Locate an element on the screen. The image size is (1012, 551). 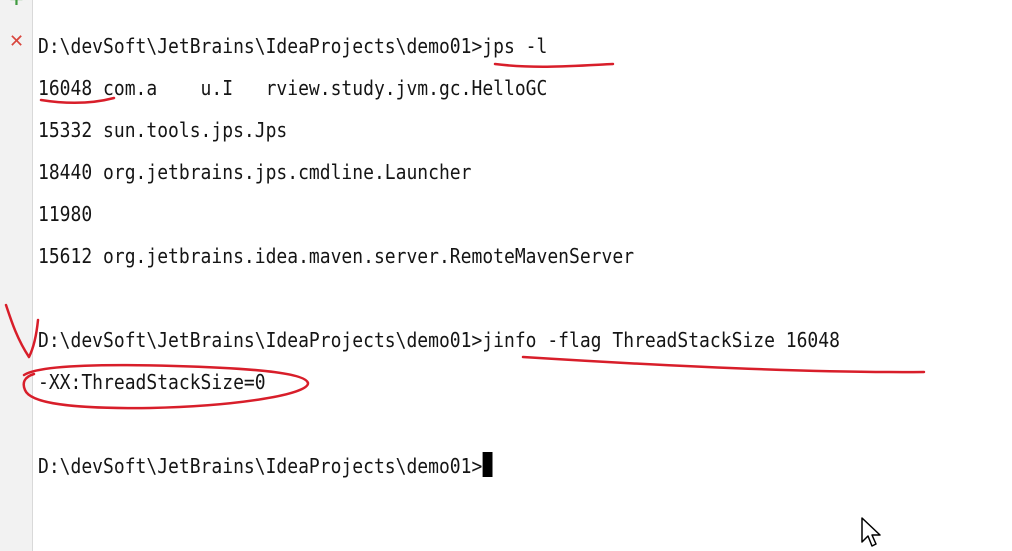
process-line-11980: 11980 is located at coordinates (65, 214).